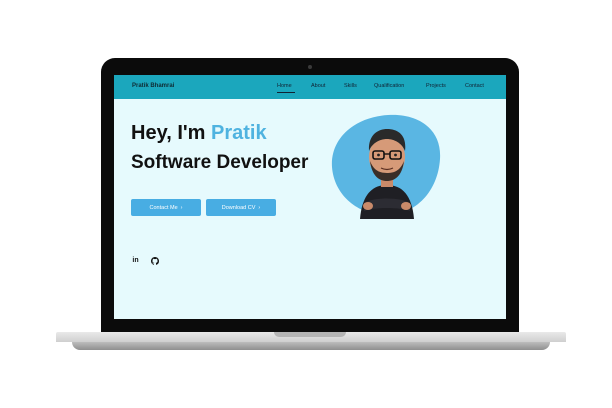 This screenshot has width=612, height=408. What do you see at coordinates (310, 334) in the screenshot?
I see `laptop-notch` at bounding box center [310, 334].